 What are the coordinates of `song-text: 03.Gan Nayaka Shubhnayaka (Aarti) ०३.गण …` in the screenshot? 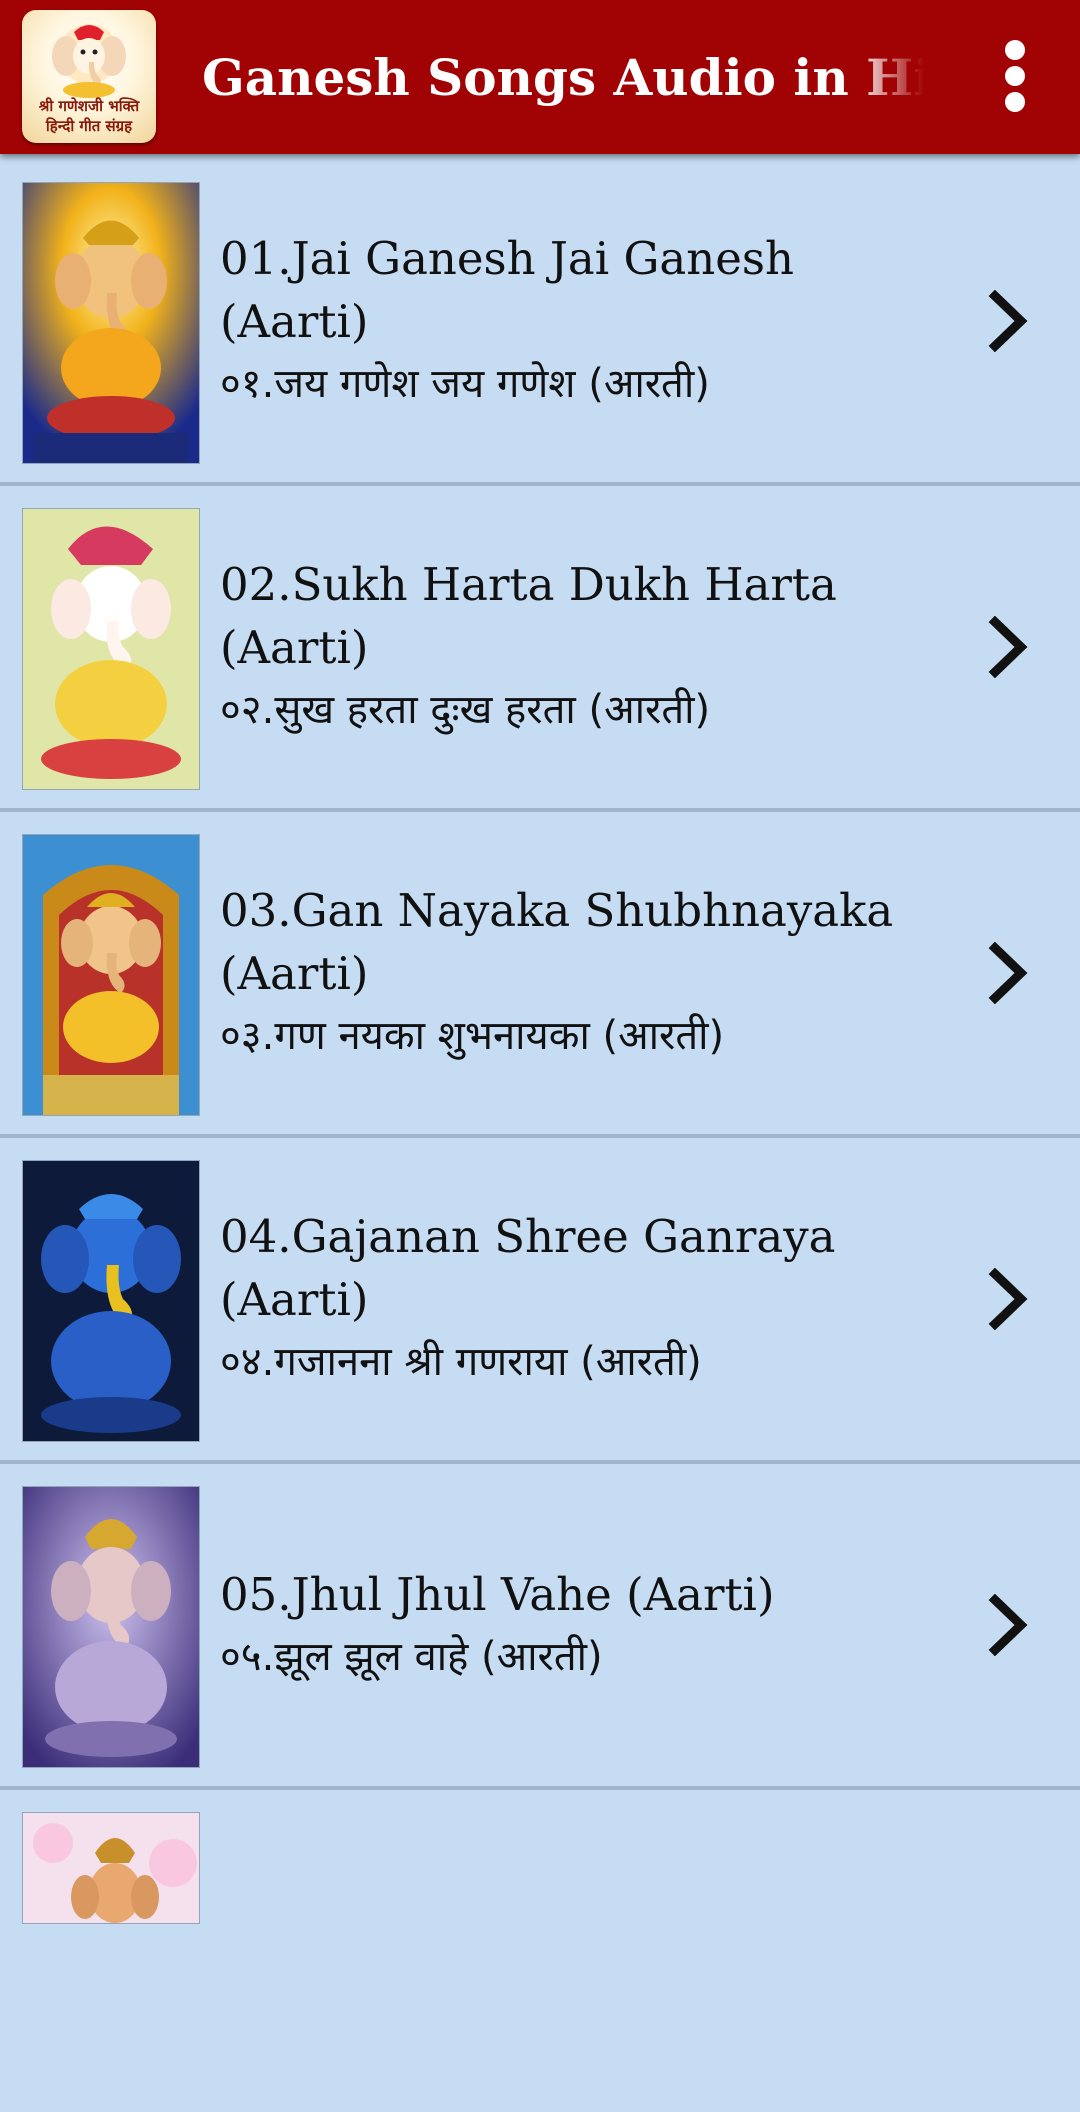 It's located at (585, 973).